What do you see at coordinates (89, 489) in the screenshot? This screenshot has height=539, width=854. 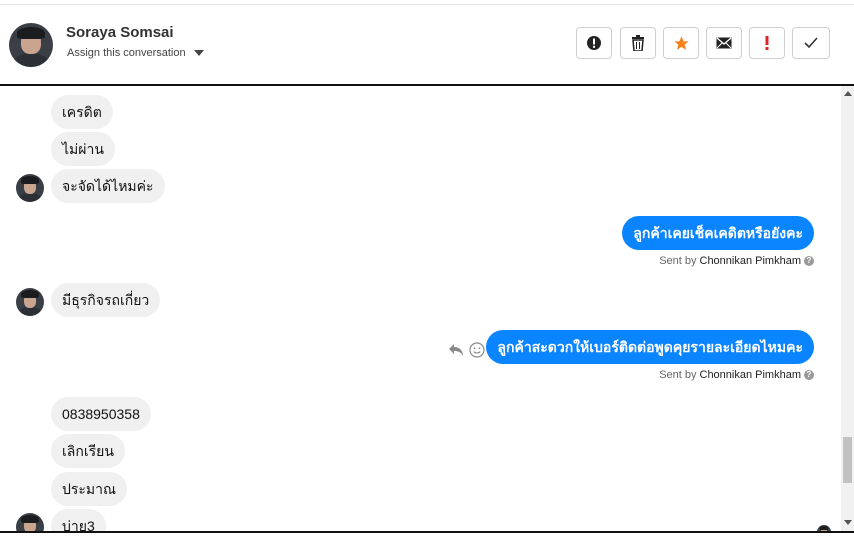 I see `message-bubble: ประมาณ` at bounding box center [89, 489].